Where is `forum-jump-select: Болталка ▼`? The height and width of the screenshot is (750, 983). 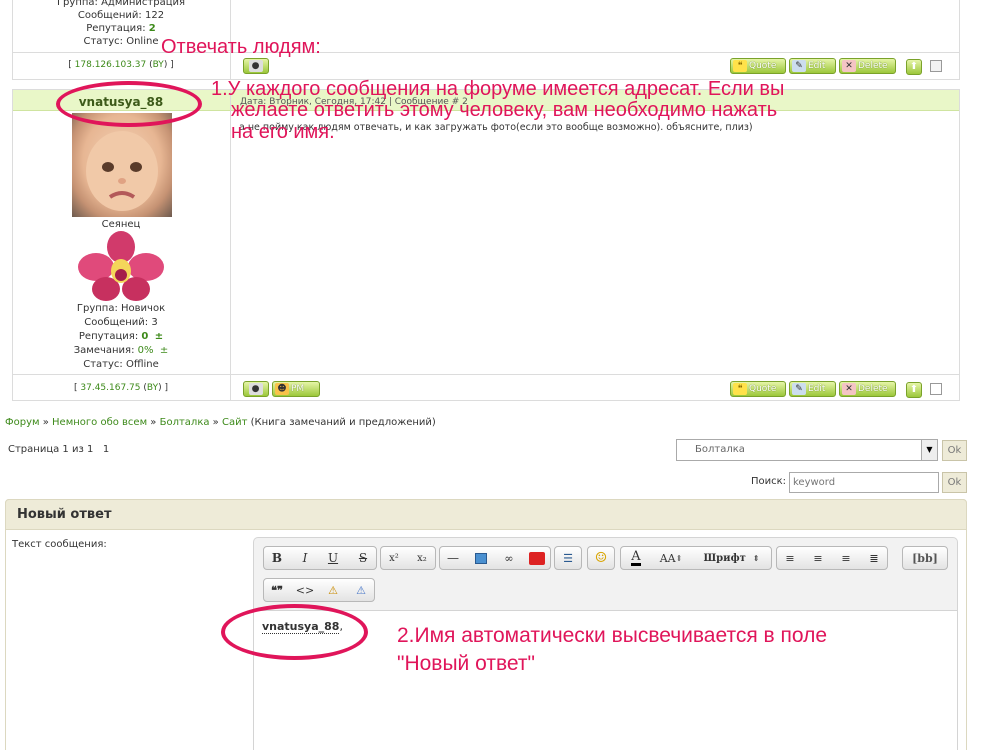
forum-jump-select: Болталка ▼ is located at coordinates (807, 450).